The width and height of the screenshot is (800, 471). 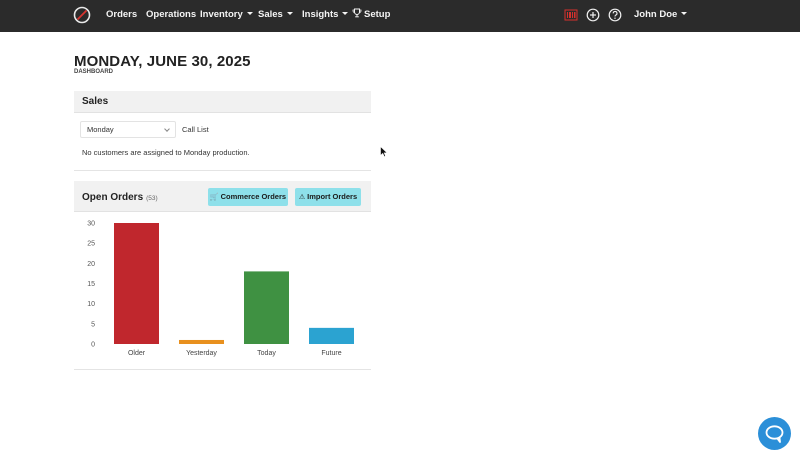 I want to click on mouse-cursor-icon, so click(x=384, y=152).